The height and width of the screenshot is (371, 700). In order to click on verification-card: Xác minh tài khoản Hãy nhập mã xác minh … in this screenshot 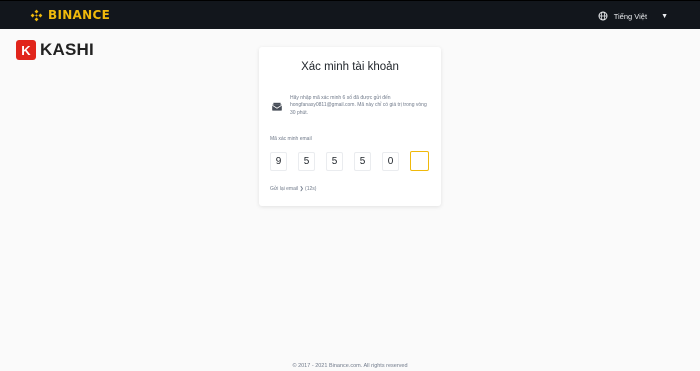, I will do `click(350, 126)`.